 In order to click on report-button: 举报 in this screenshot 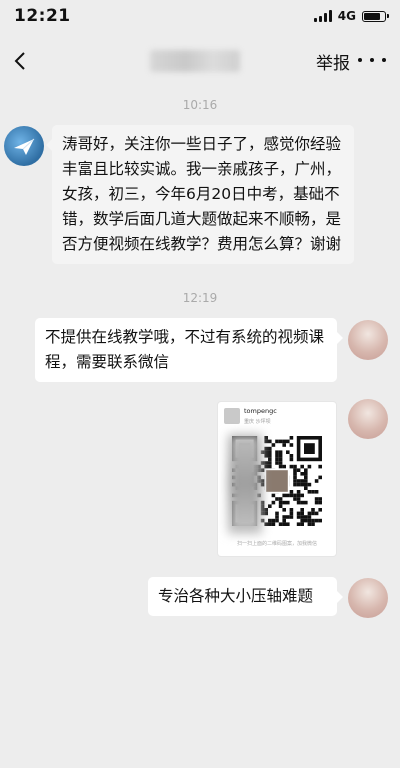, I will do `click(333, 61)`.